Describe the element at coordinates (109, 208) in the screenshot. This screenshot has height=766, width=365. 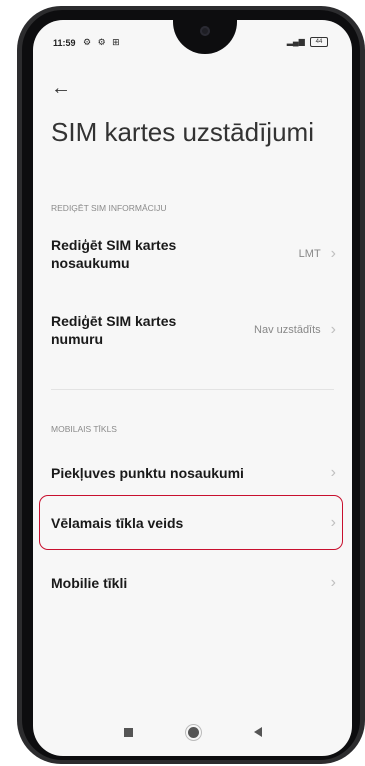
I see `section-label-sim-info: REDIĢĒT SIM INFORMĀCIJU` at that location.